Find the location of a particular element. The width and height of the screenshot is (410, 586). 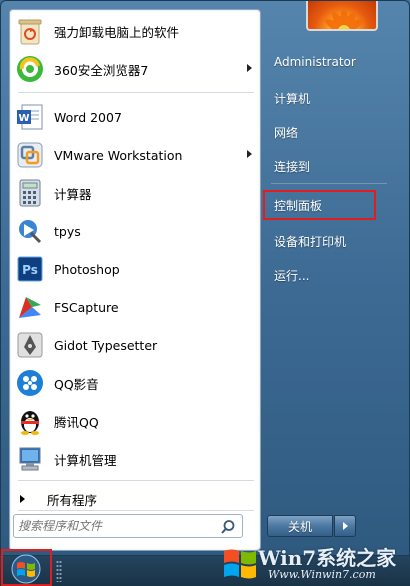

watermark-url: Www.Winwin7.com is located at coordinates (322, 574).